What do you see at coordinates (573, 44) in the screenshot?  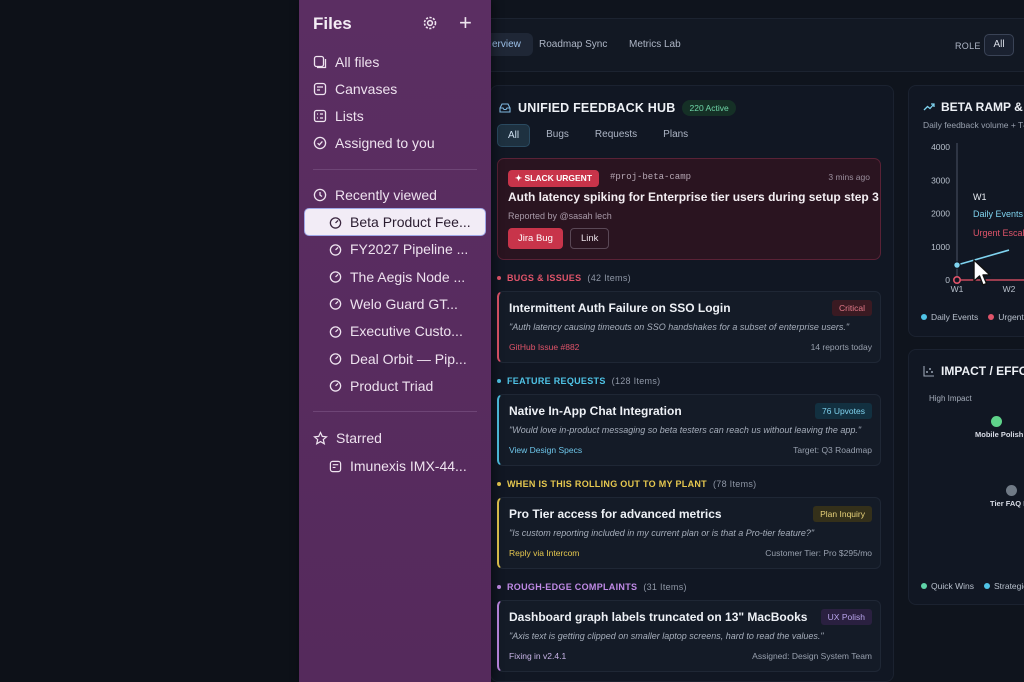 I see `tab-roadmap-sync: Roadmap Sync` at bounding box center [573, 44].